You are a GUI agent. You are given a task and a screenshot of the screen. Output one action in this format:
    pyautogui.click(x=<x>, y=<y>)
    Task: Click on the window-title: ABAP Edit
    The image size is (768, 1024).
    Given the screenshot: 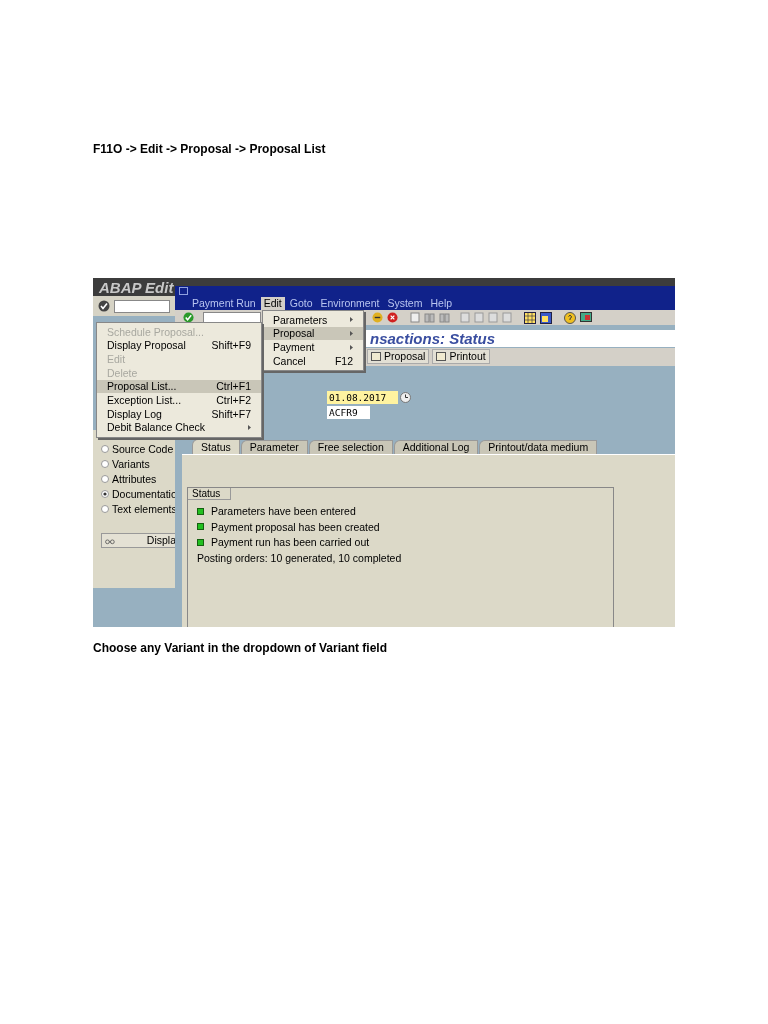 What is the action you would take?
    pyautogui.click(x=136, y=287)
    